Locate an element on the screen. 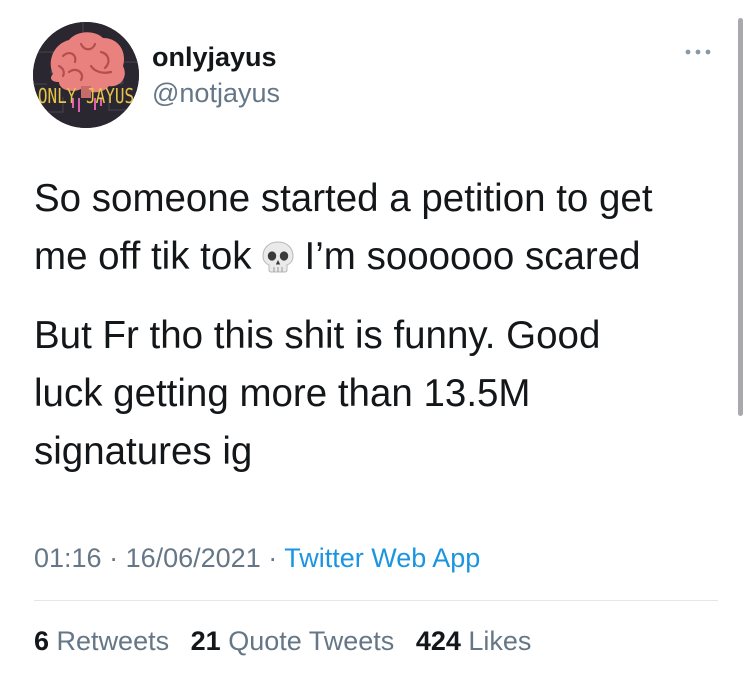  tweet-text-segment: me off tik tok is located at coordinates (143, 256).